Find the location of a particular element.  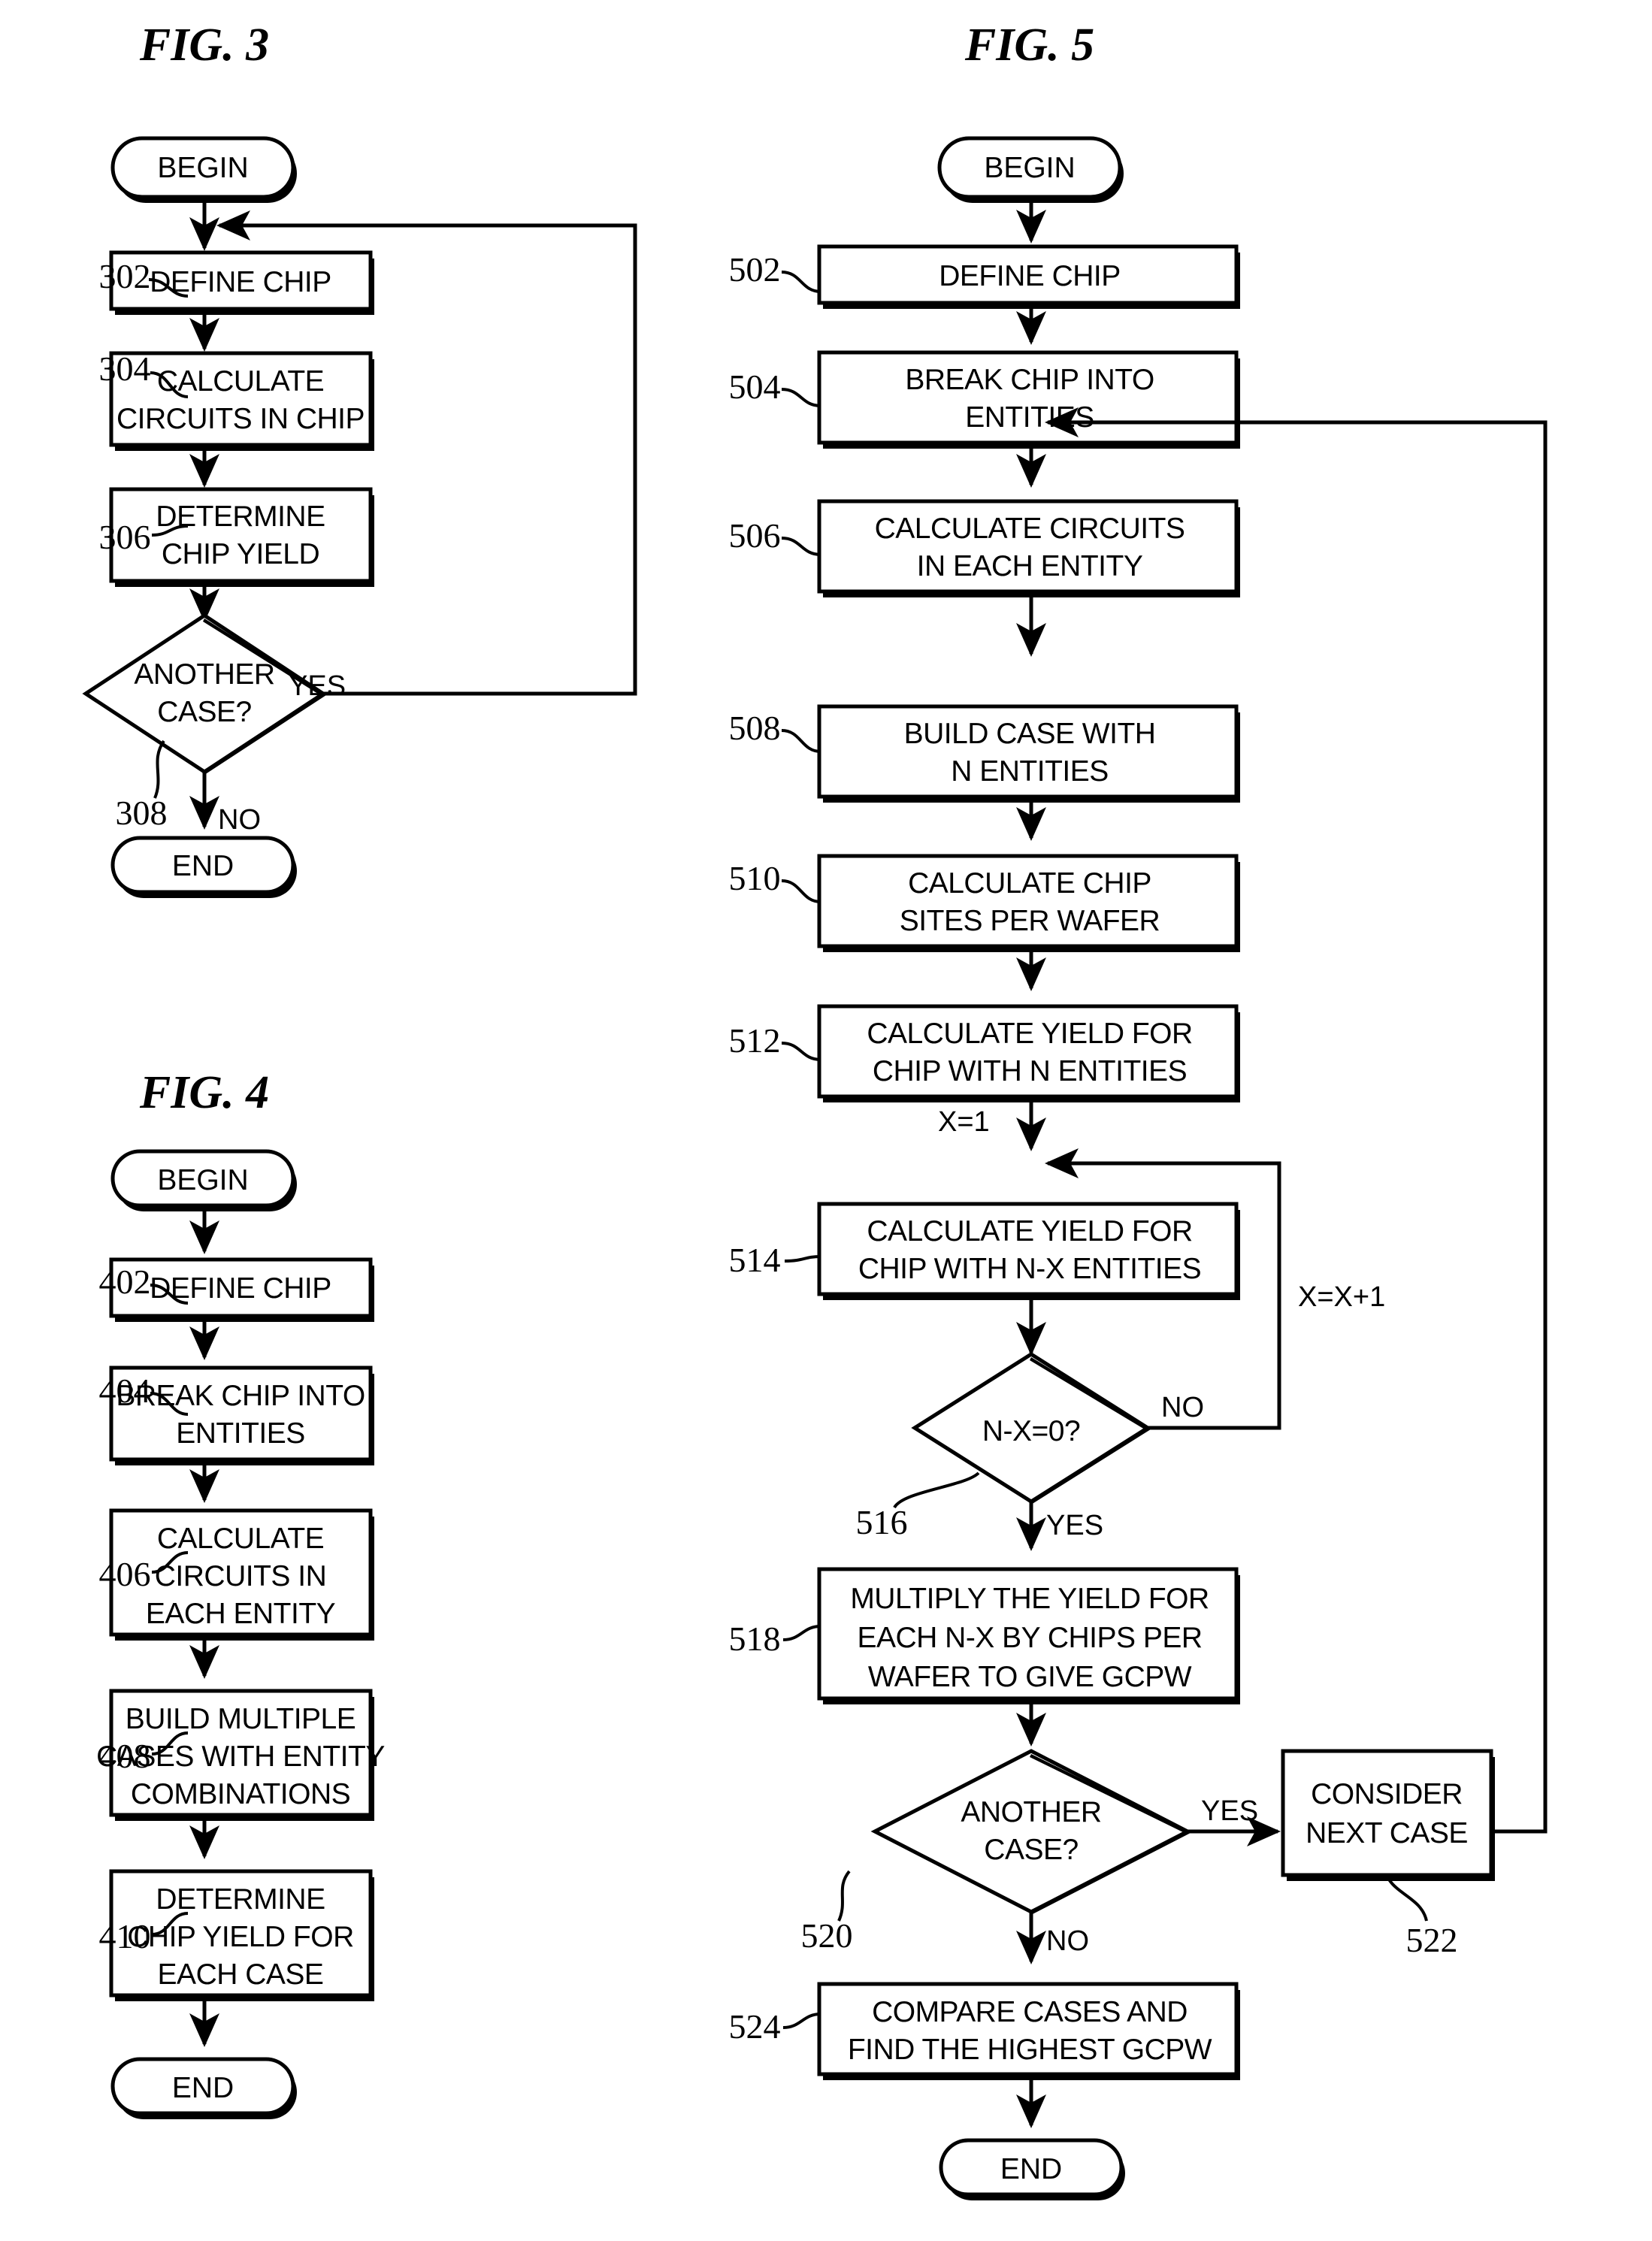

terminator-begin-fig5: BEGIN is located at coordinates (1030, 169).